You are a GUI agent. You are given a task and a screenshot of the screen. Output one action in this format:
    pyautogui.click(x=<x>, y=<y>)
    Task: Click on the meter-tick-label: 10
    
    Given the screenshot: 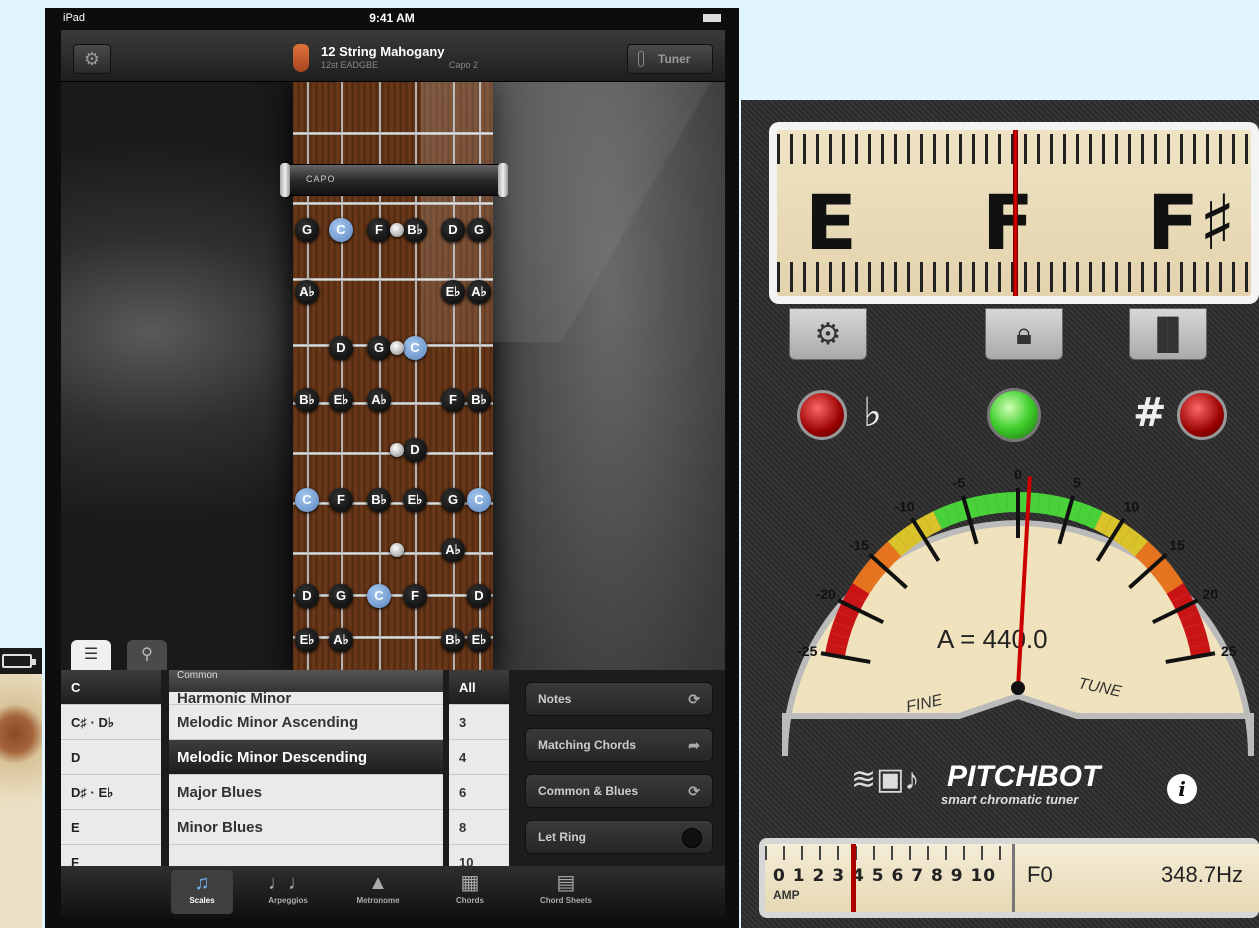 What is the action you would take?
    pyautogui.click(x=1132, y=507)
    